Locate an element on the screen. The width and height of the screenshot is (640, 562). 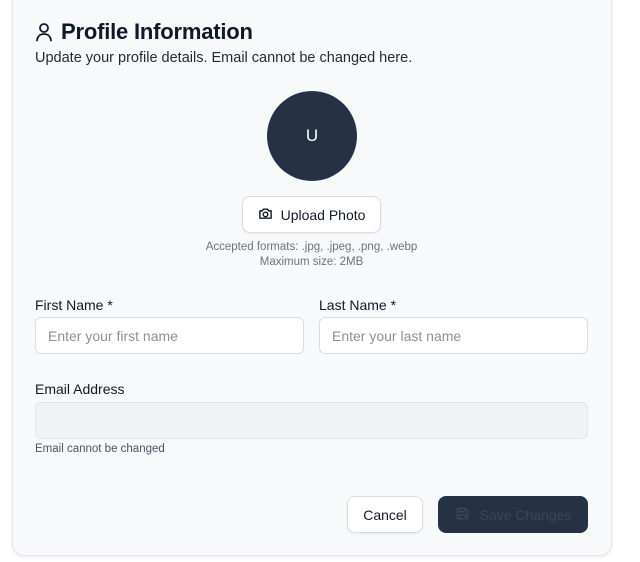
save-changes-label: Save Changes is located at coordinates (525, 514).